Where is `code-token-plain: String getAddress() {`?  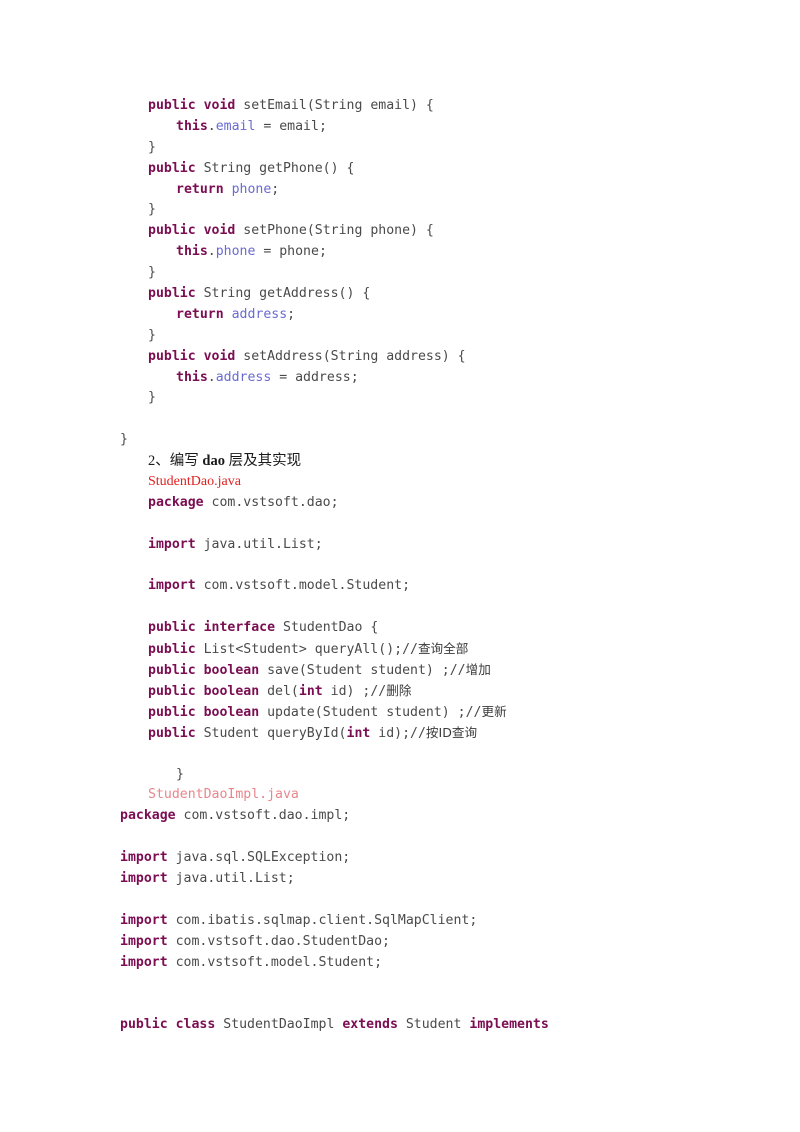
code-token-plain: String getAddress() { is located at coordinates (283, 294).